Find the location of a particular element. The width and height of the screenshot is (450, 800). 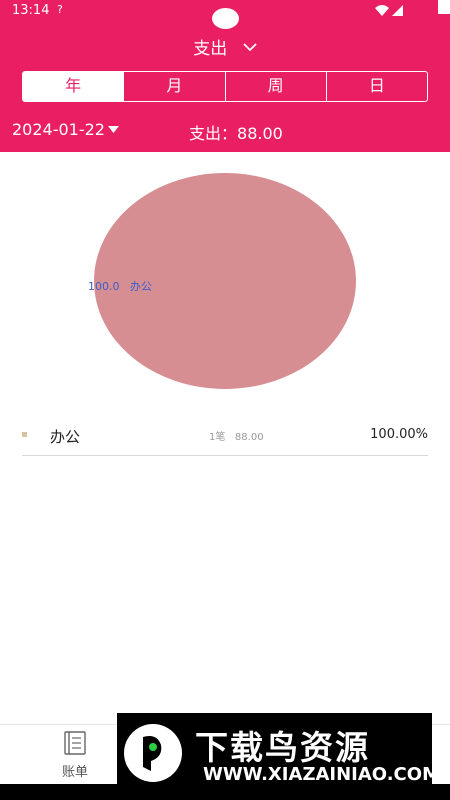

status-time: 13:14 is located at coordinates (31, 10).